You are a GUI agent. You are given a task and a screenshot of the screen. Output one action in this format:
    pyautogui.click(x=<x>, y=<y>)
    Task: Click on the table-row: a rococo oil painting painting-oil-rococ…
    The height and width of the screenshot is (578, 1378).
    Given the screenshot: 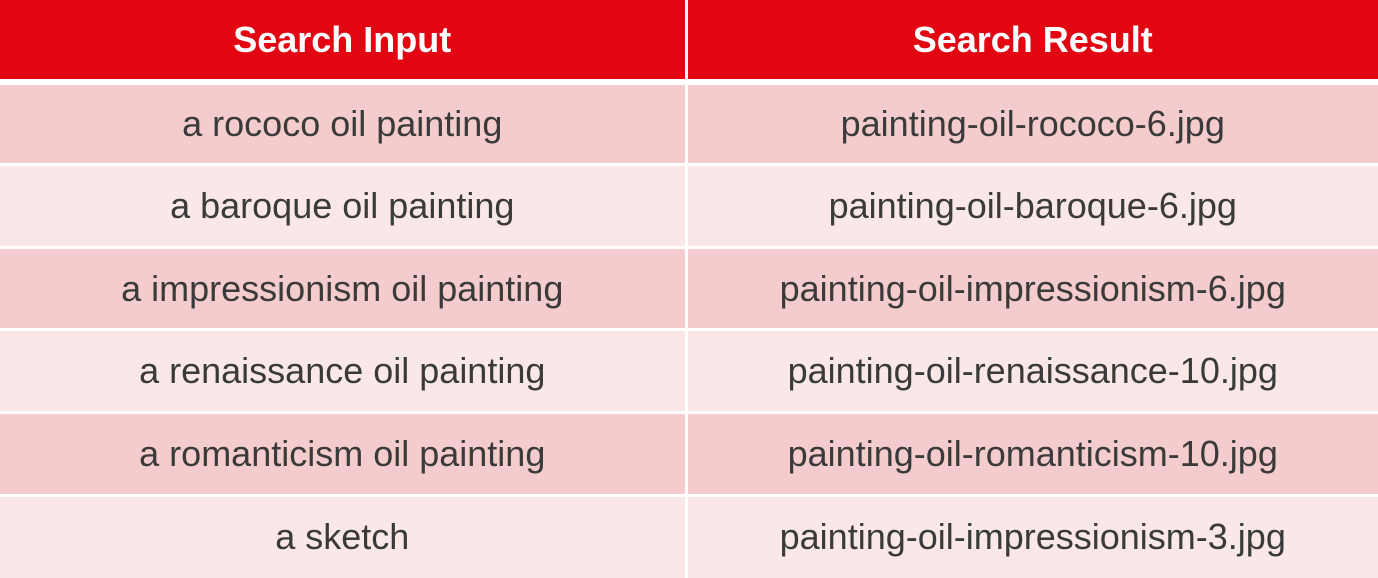 What is the action you would take?
    pyautogui.click(x=689, y=122)
    